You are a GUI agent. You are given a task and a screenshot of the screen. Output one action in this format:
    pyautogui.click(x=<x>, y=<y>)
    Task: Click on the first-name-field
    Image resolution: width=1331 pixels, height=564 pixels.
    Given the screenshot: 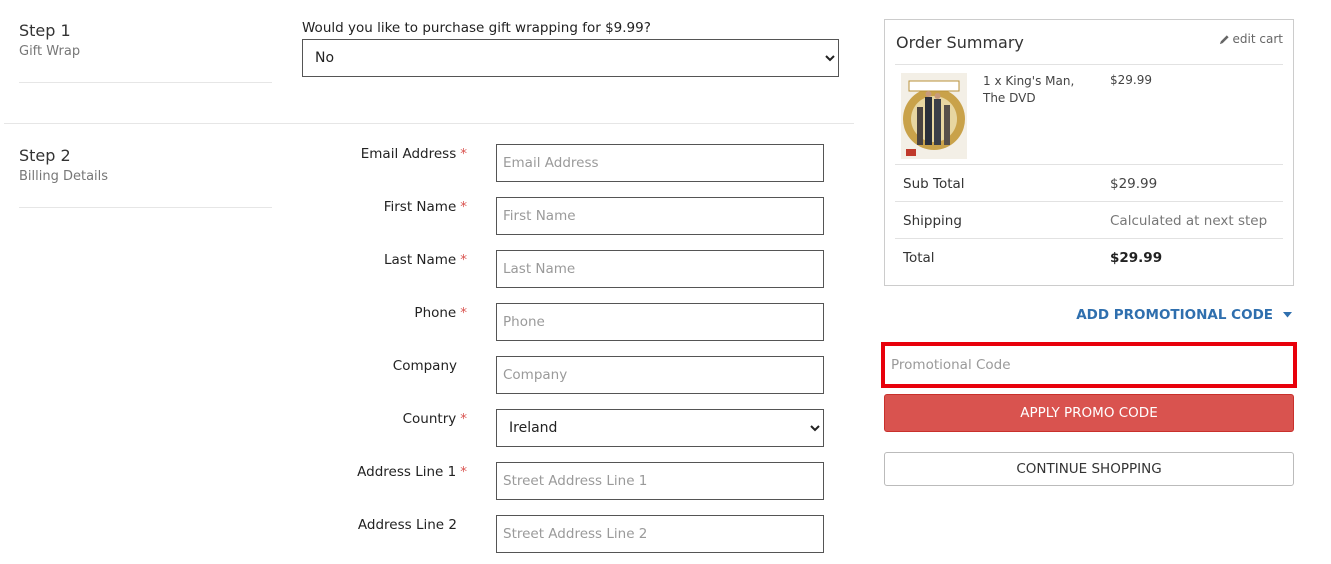 What is the action you would take?
    pyautogui.click(x=660, y=216)
    